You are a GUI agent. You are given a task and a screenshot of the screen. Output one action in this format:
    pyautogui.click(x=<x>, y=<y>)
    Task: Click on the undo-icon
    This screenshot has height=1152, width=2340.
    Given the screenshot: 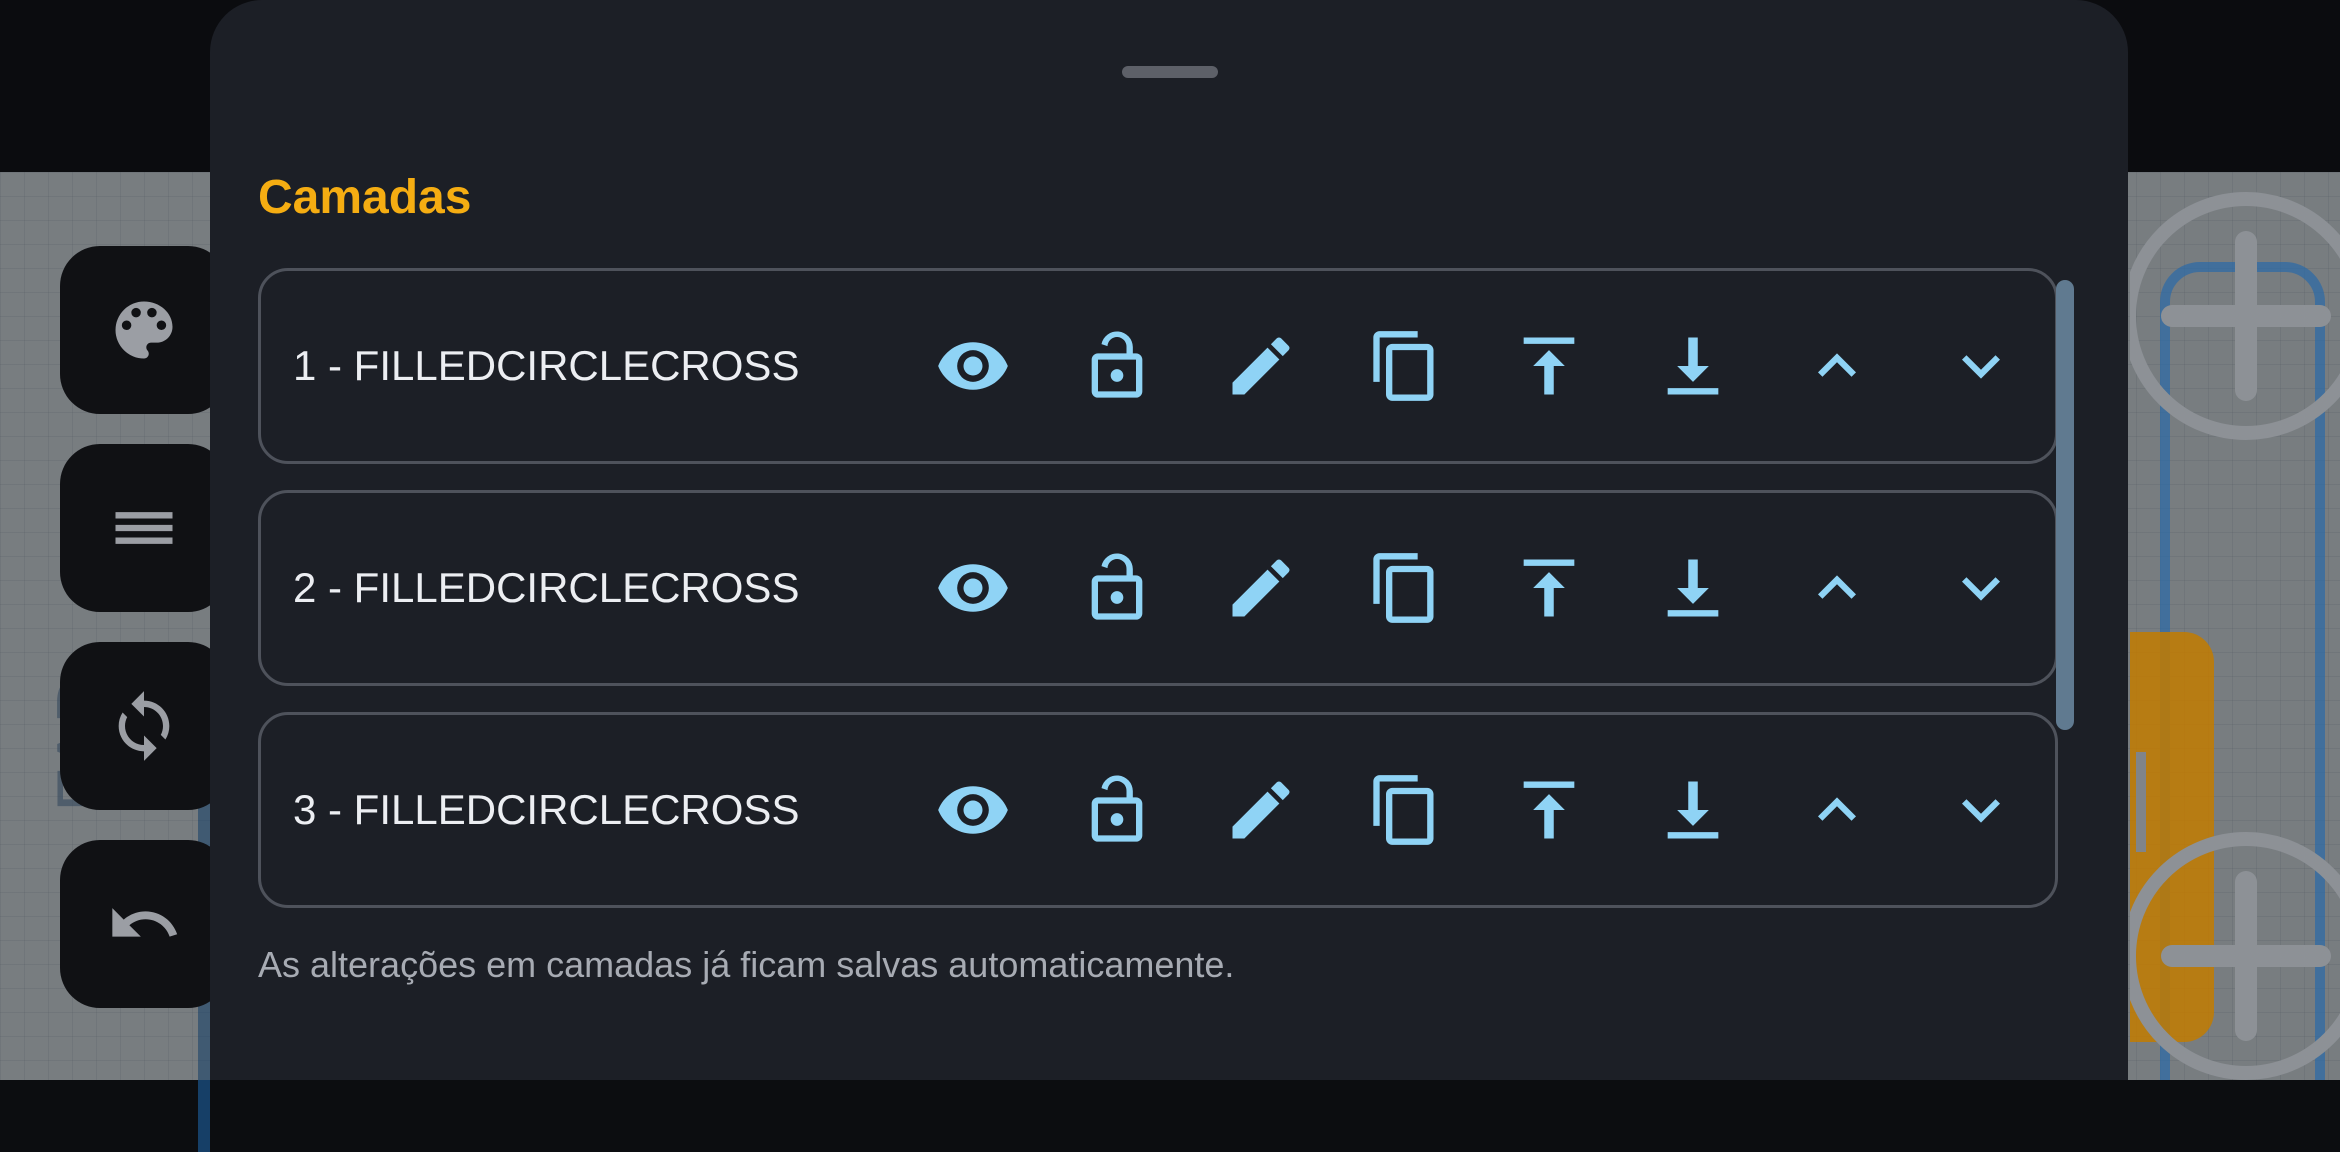 What is the action you would take?
    pyautogui.click(x=145, y=922)
    